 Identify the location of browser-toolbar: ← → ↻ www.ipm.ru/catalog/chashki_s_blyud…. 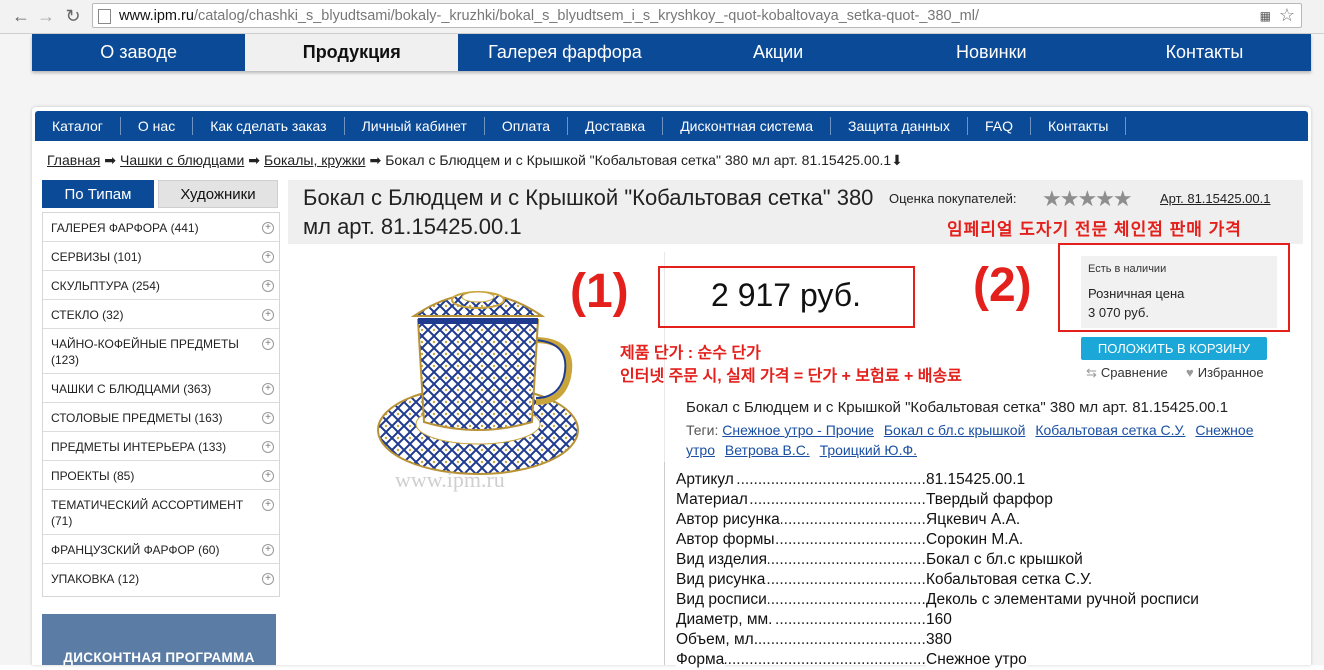
(662, 17).